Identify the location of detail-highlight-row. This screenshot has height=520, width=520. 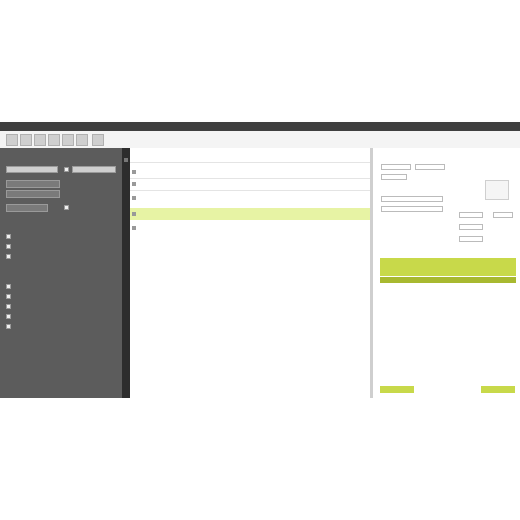
(448, 280).